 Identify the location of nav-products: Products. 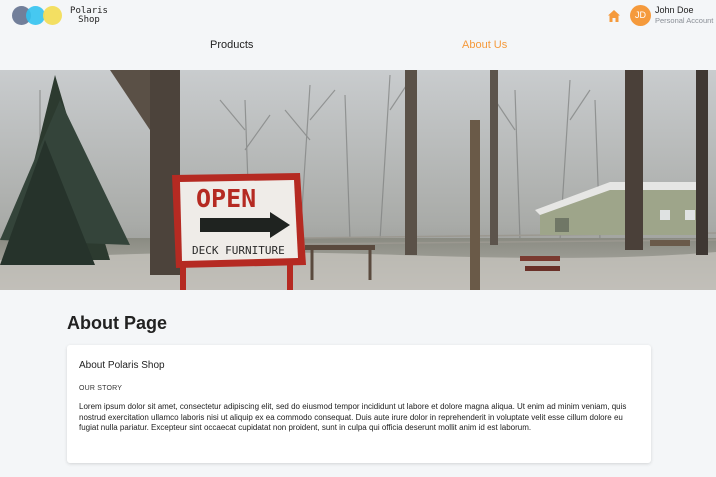
(231, 45).